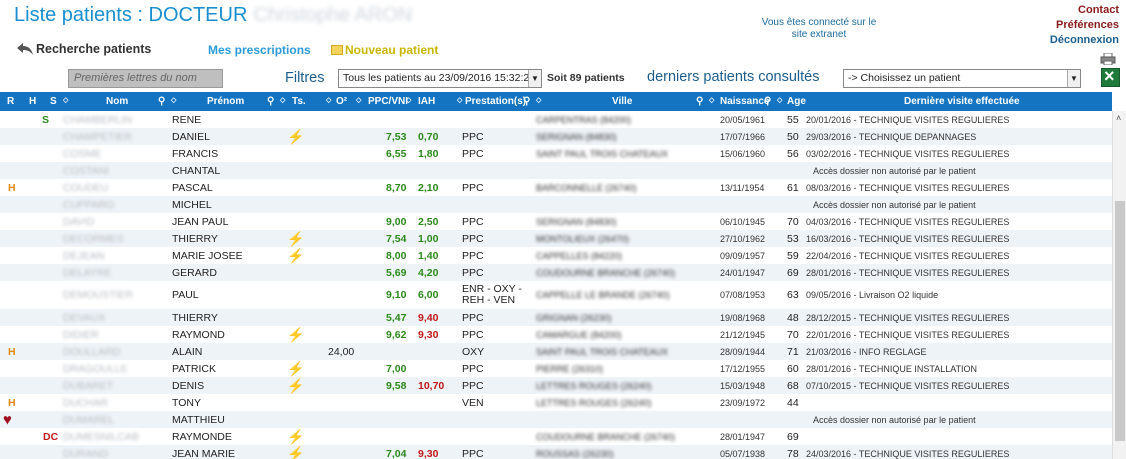 The height and width of the screenshot is (459, 1126). Describe the element at coordinates (1084, 25) in the screenshot. I see `preferences-link: Préférences` at that location.